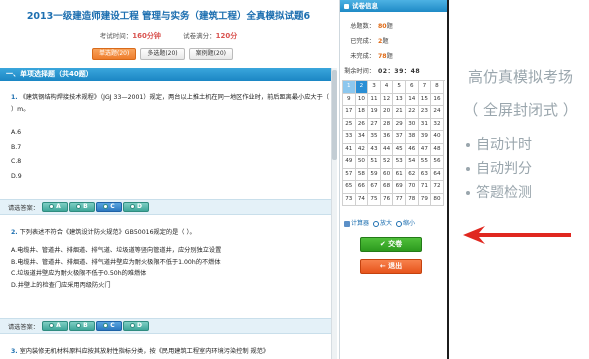 Image resolution: width=589 pixels, height=359 pixels. I want to click on question-number-cell: 55, so click(425, 162).